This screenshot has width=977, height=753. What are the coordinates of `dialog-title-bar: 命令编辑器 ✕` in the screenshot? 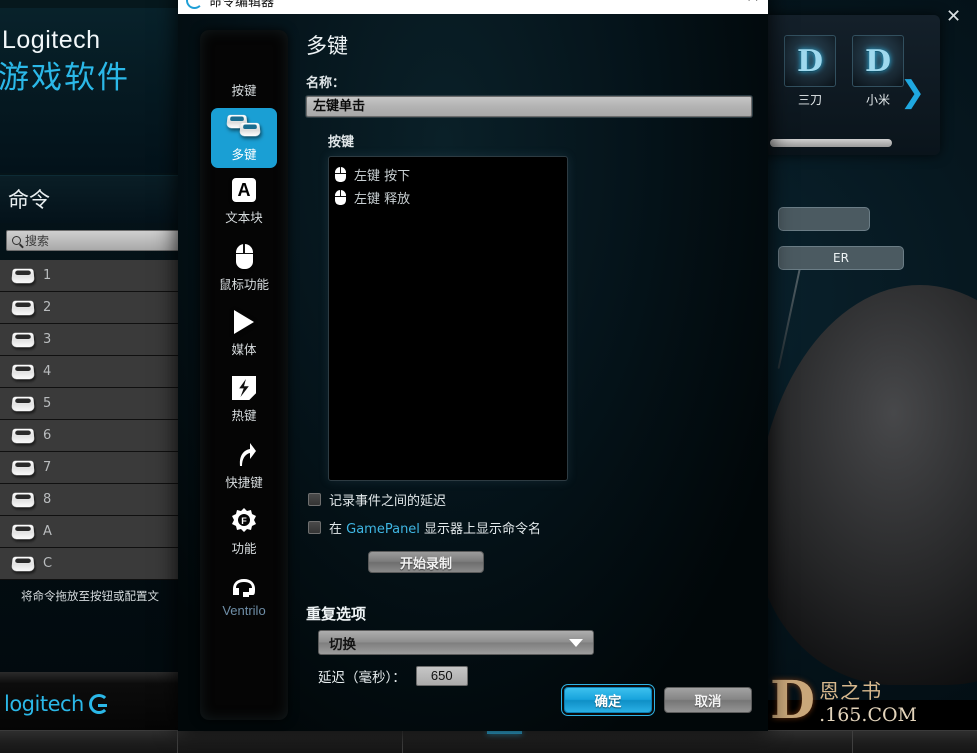 It's located at (473, 7).